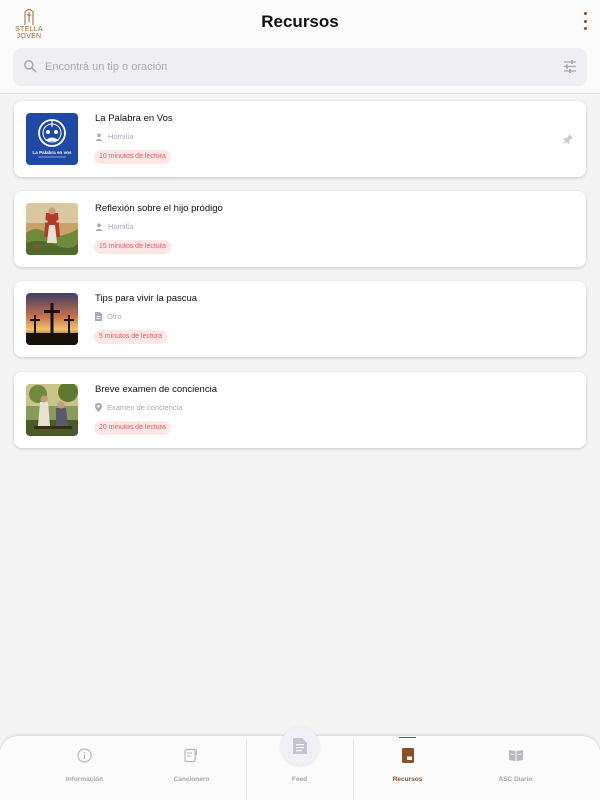  I want to click on feed-icon, so click(300, 746).